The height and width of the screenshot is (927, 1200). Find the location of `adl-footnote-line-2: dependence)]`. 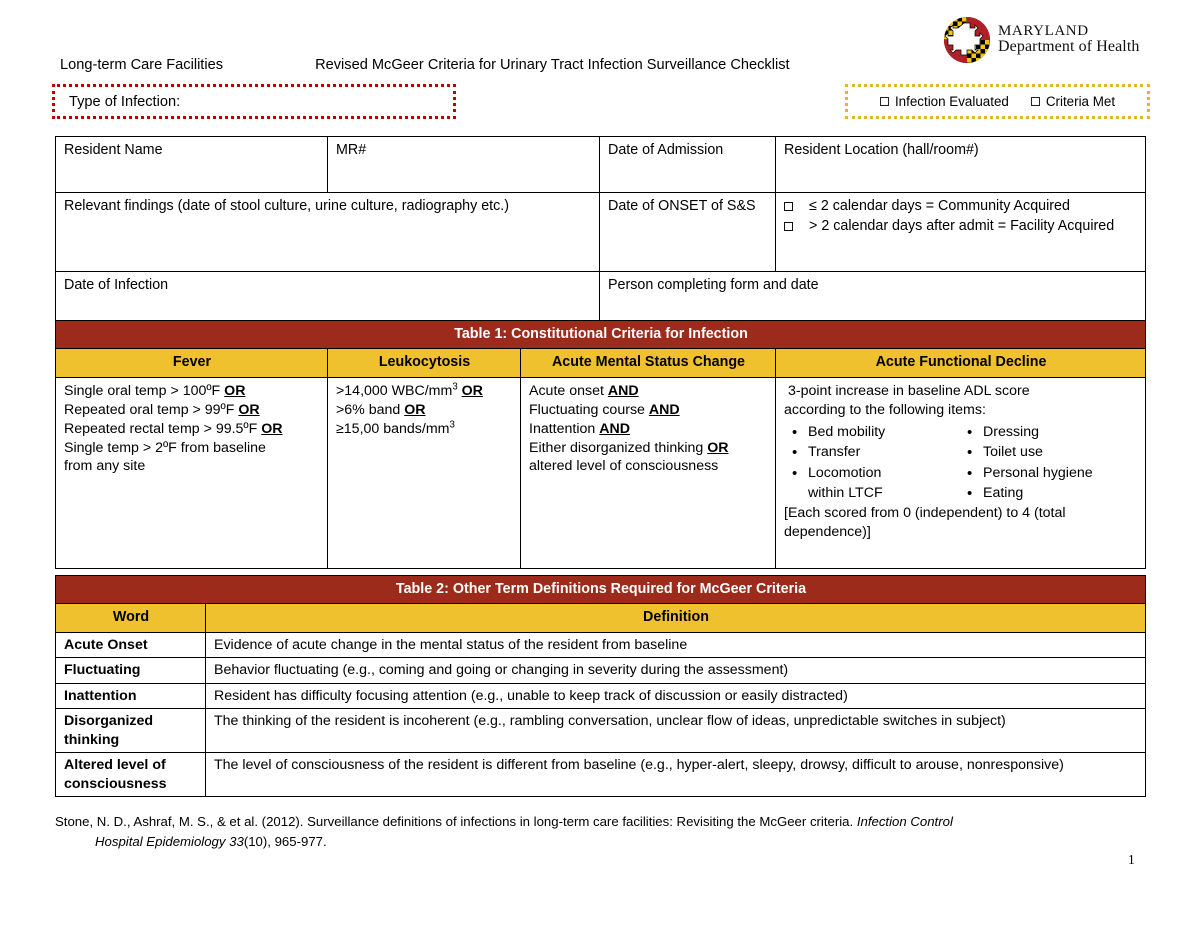

adl-footnote-line-2: dependence)] is located at coordinates (827, 531).